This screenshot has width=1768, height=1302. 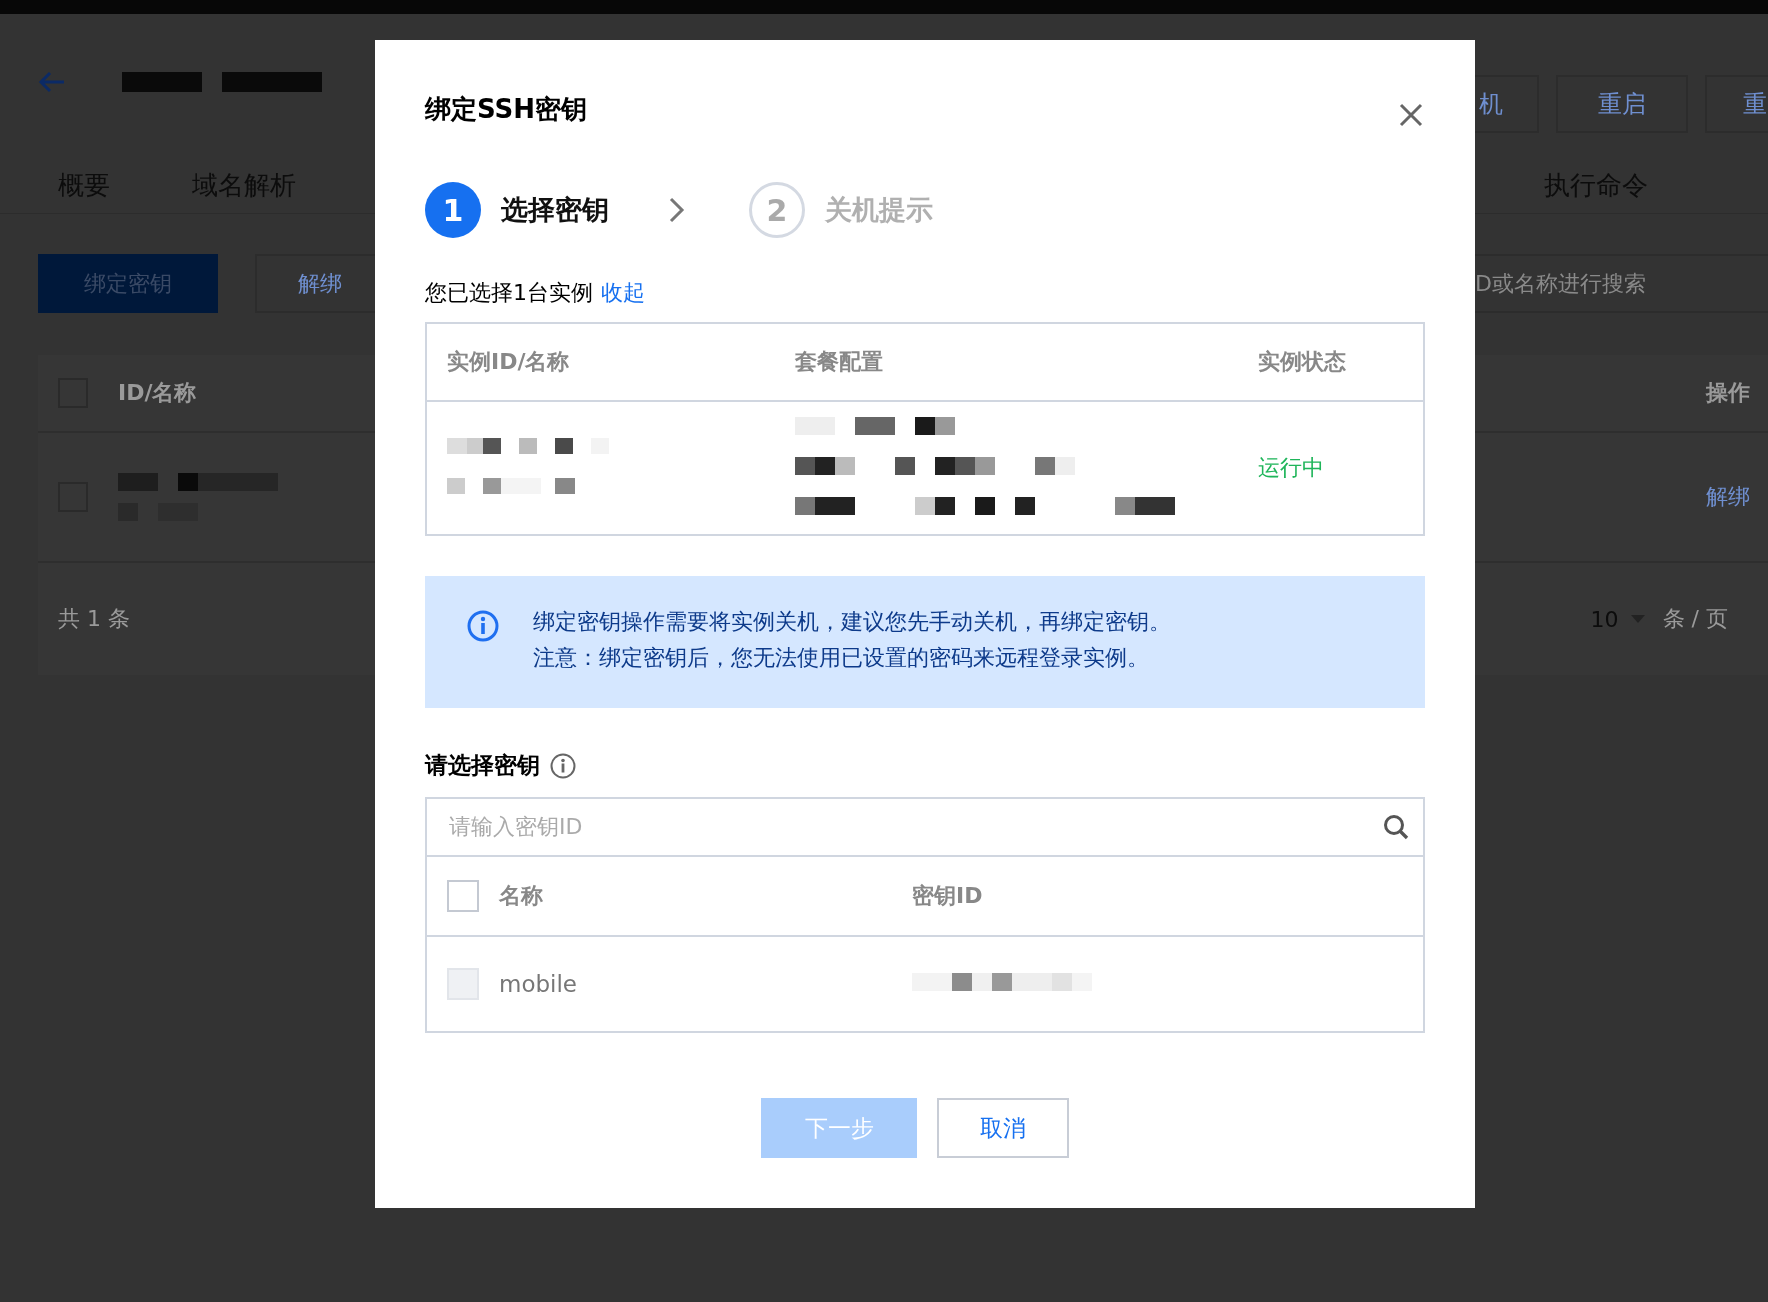 I want to click on per-page-label: 条 / 页, so click(x=1695, y=619).